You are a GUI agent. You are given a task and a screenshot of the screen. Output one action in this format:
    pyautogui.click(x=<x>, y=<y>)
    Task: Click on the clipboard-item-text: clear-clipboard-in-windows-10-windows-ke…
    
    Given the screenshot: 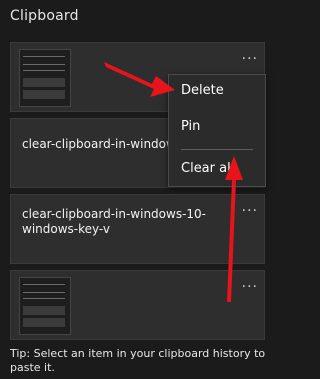 What is the action you would take?
    pyautogui.click(x=114, y=221)
    